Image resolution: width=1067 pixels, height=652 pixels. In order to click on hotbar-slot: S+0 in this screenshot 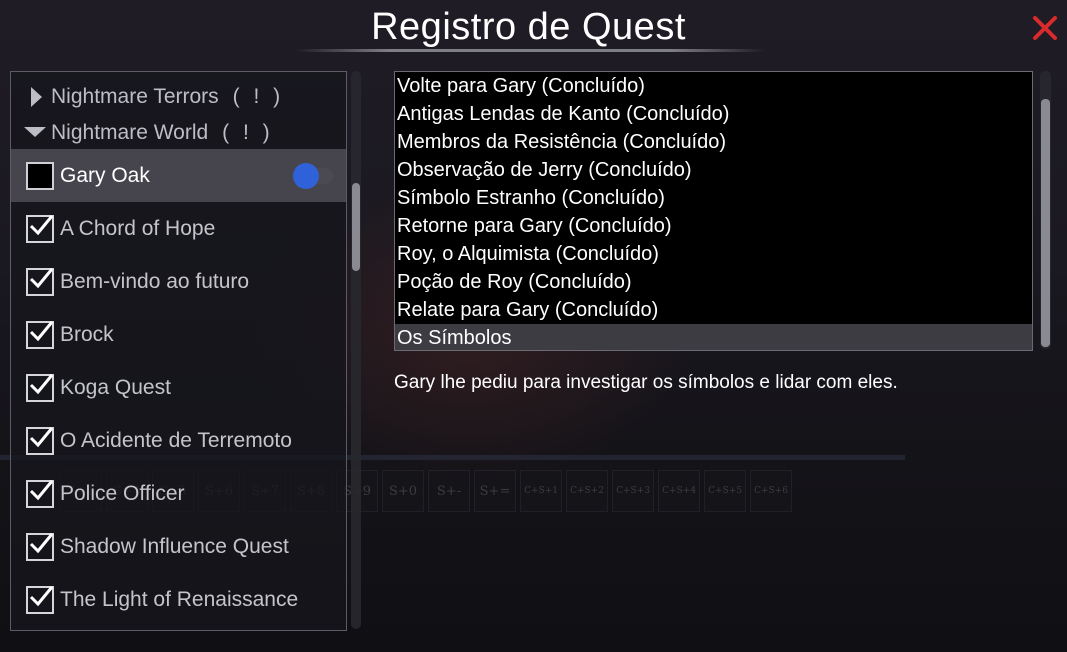, I will do `click(403, 491)`.